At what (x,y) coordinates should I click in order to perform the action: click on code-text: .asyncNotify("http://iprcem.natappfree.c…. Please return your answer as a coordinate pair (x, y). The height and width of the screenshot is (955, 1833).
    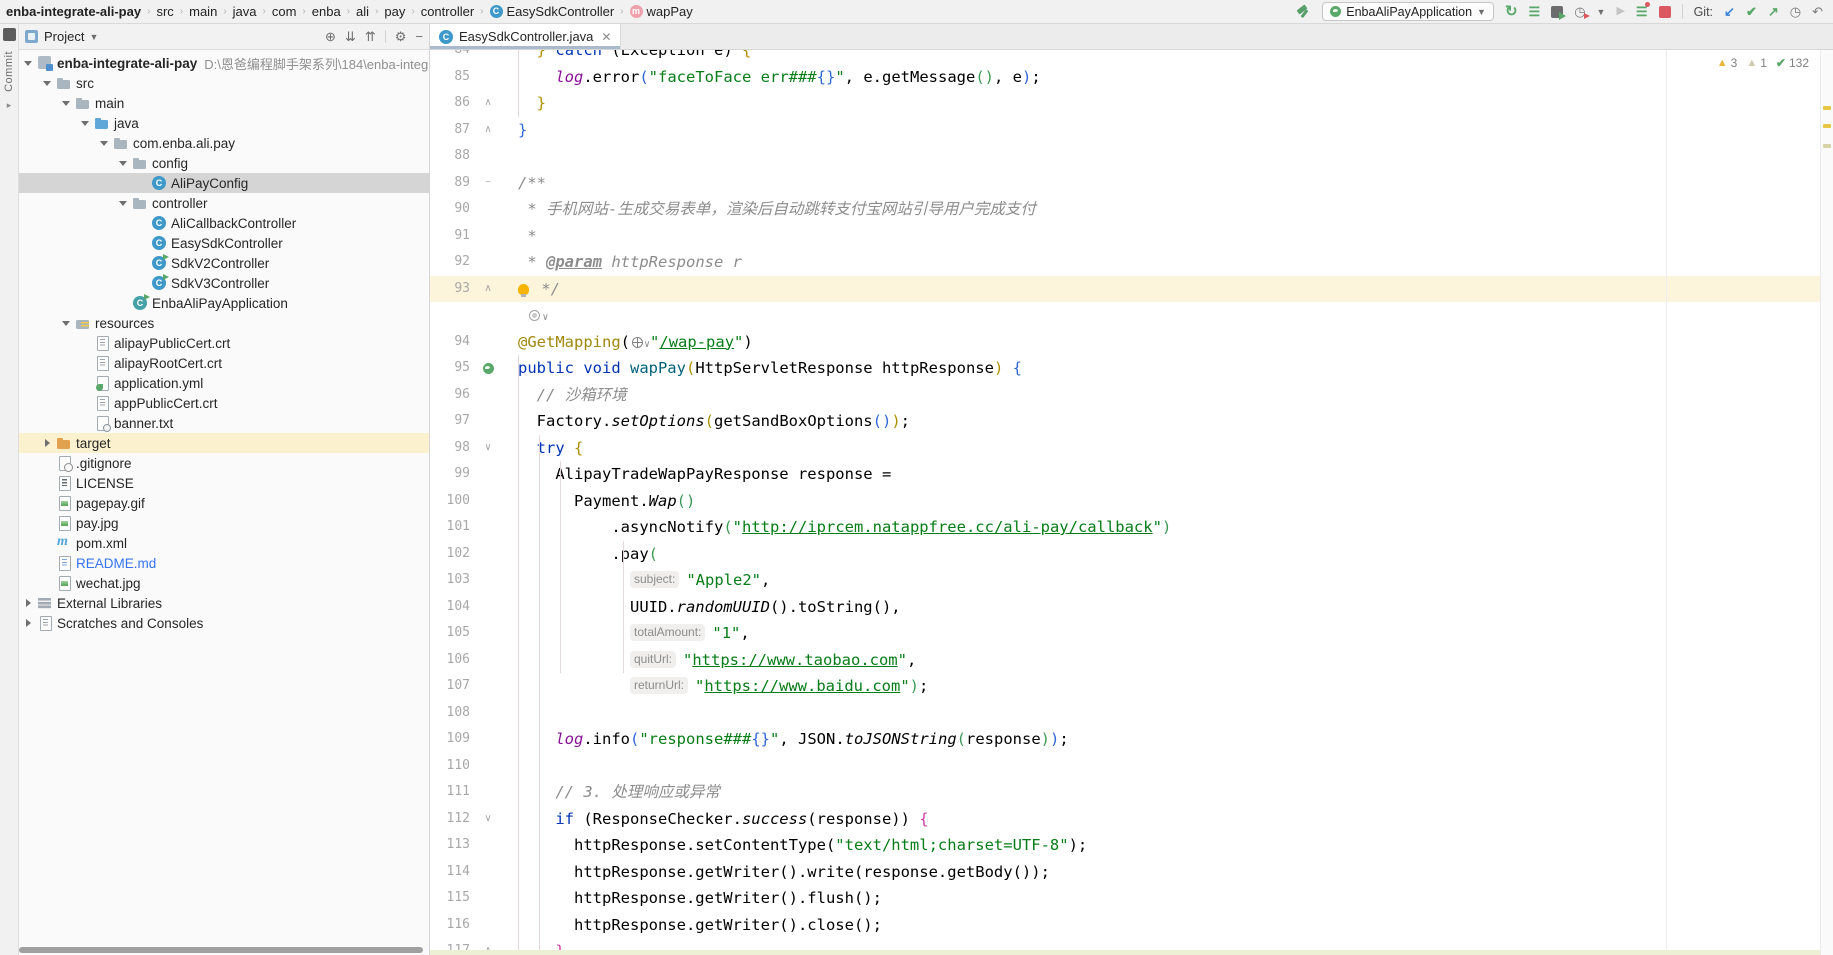
    Looking at the image, I should click on (838, 527).